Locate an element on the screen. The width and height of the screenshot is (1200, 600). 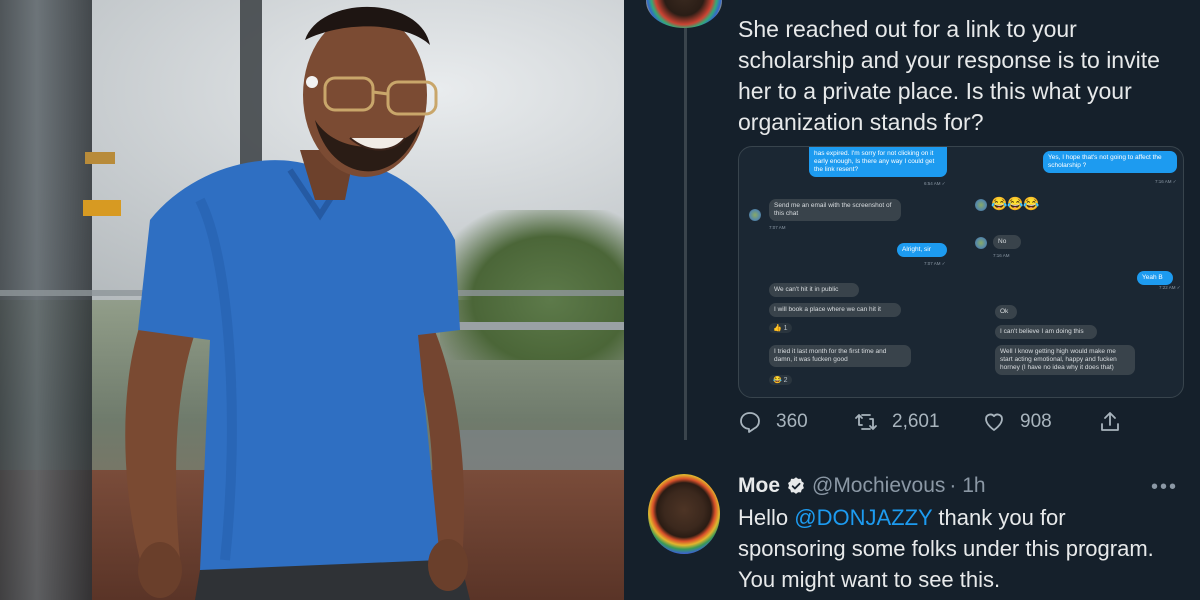
chat-message-in: I will book a place where we can hit it is located at coordinates (835, 310).